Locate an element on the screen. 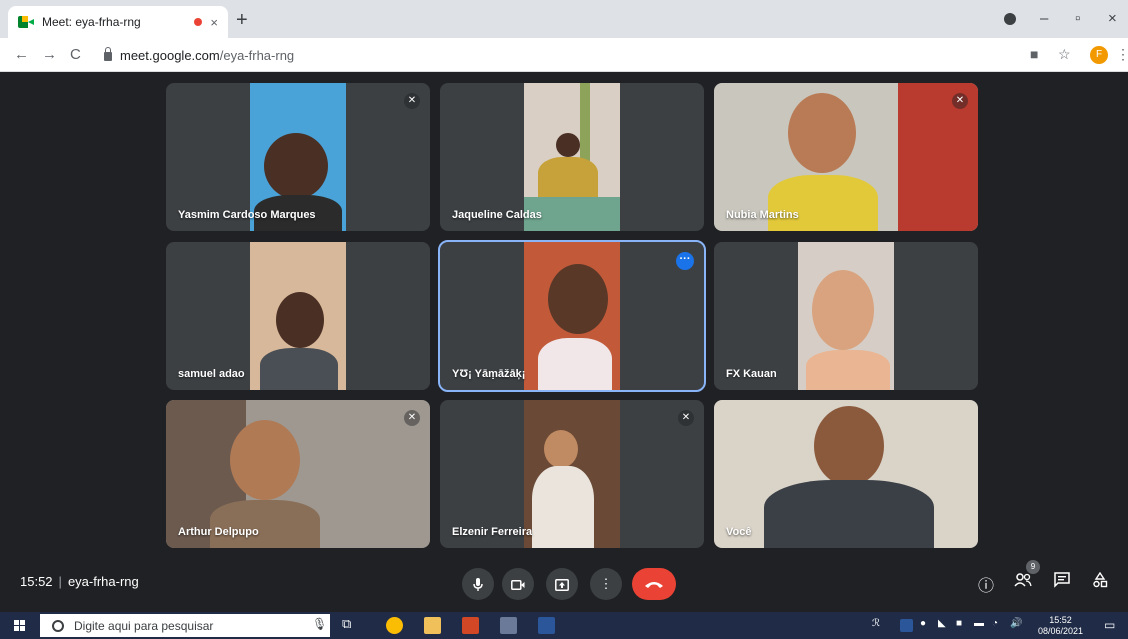 The height and width of the screenshot is (639, 1128). taskbar-clock: 15:52 08/06/2021 is located at coordinates (1060, 626).